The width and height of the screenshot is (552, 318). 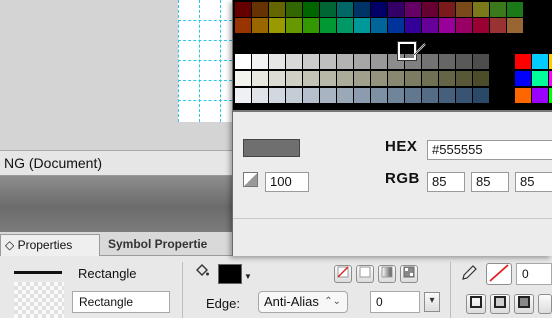 I want to click on solid-fill-button, so click(x=365, y=274).